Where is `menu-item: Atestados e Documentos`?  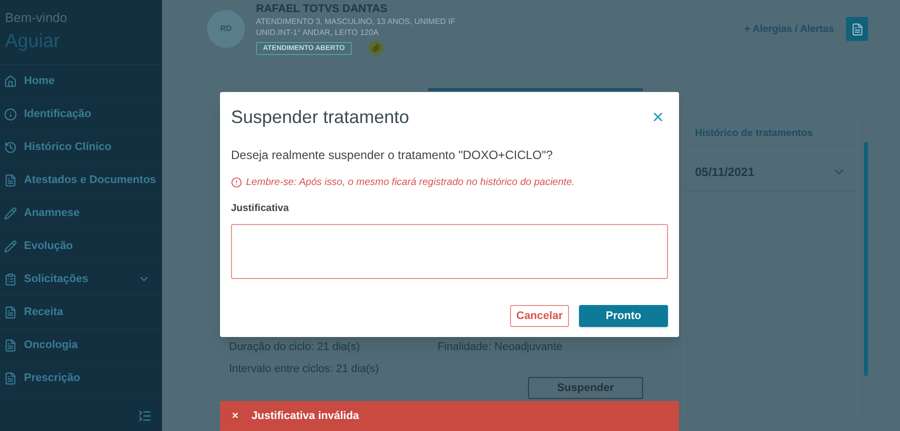
menu-item: Atestados e Documentos is located at coordinates (81, 180).